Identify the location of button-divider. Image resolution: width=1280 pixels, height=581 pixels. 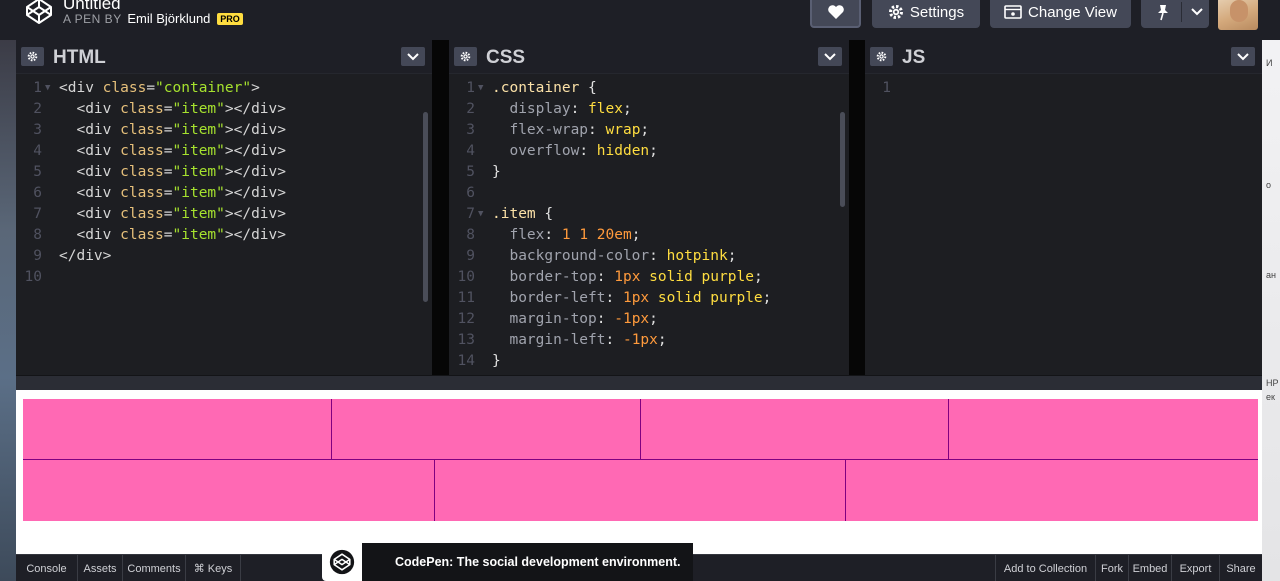
(1181, 12).